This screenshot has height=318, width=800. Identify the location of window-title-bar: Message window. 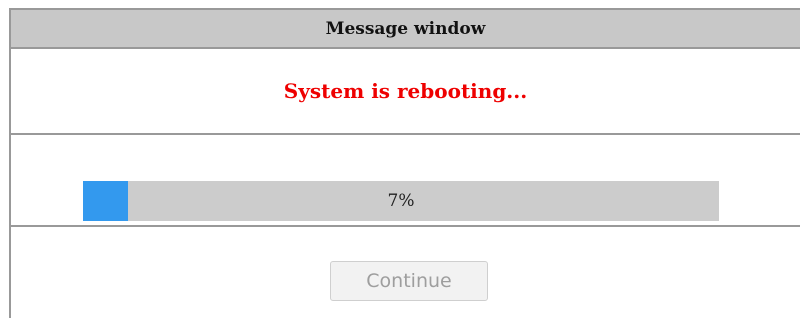
(405, 29).